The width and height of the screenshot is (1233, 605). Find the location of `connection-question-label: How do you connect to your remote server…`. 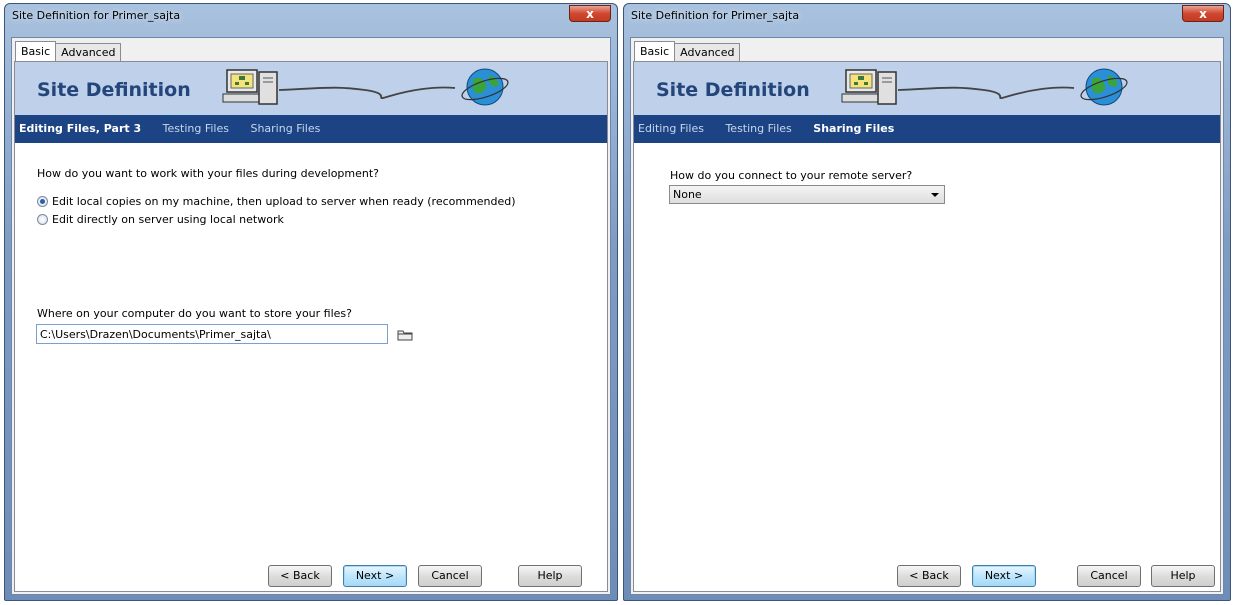

connection-question-label: How do you connect to your remote server… is located at coordinates (791, 175).